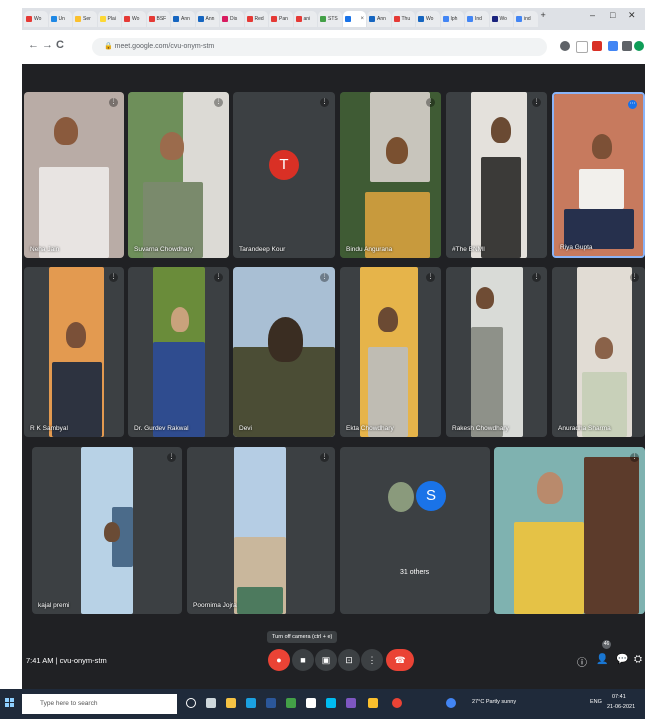  Describe the element at coordinates (431, 496) in the screenshot. I see `participant-avatar: S` at that location.